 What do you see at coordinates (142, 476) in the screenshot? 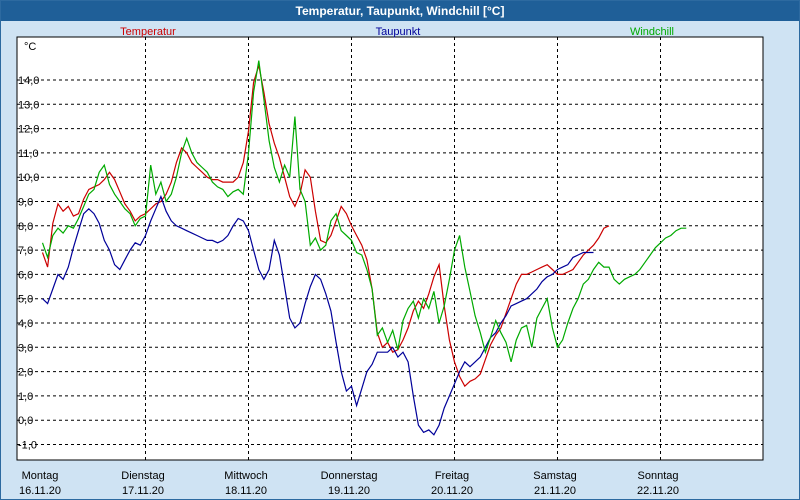
I see `x-day-label: Dienstag` at bounding box center [142, 476].